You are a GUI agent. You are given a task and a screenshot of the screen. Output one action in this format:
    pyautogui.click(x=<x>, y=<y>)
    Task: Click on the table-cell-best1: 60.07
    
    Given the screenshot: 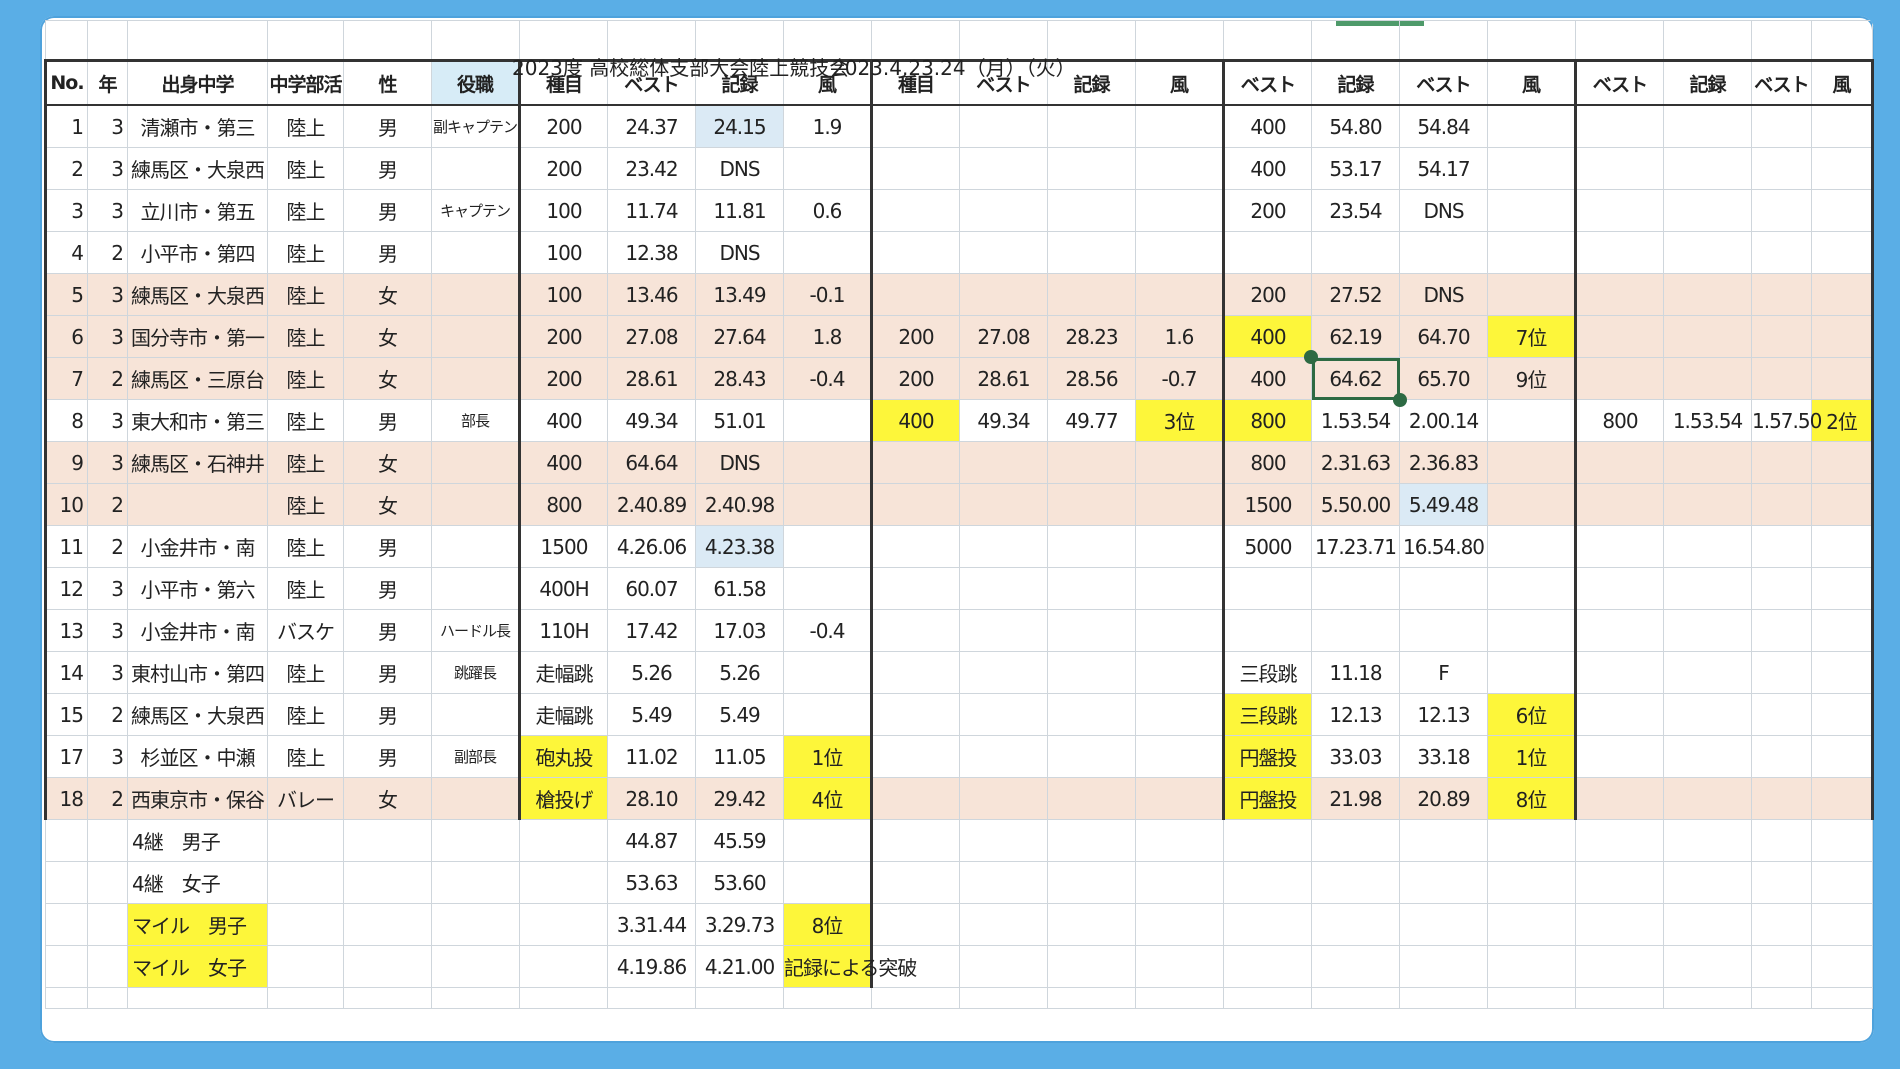 What is the action you would take?
    pyautogui.click(x=651, y=588)
    